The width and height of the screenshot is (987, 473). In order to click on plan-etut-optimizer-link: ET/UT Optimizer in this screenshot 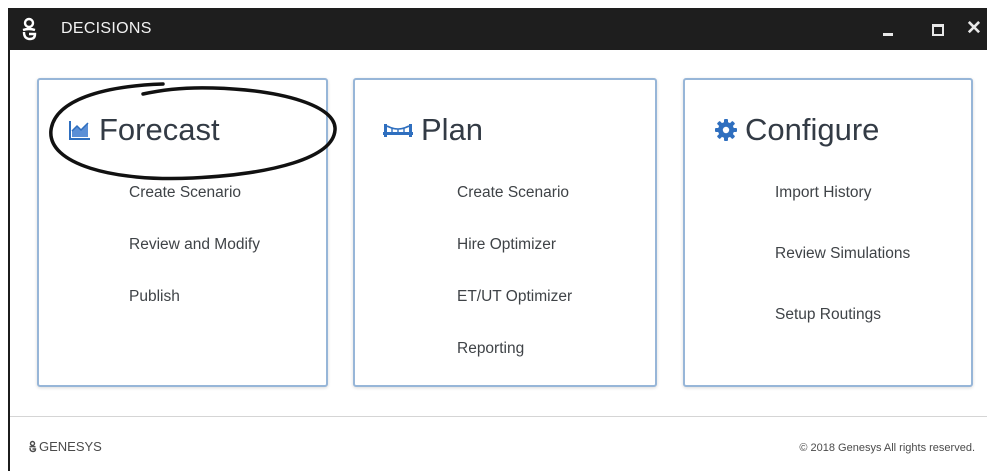, I will do `click(514, 297)`.